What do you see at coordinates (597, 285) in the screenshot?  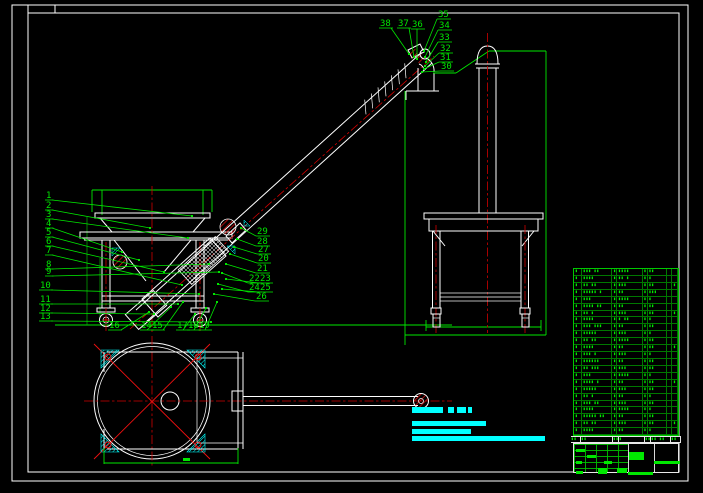 I see `bom-cell: ▮▮ ▮▮` at bounding box center [597, 285].